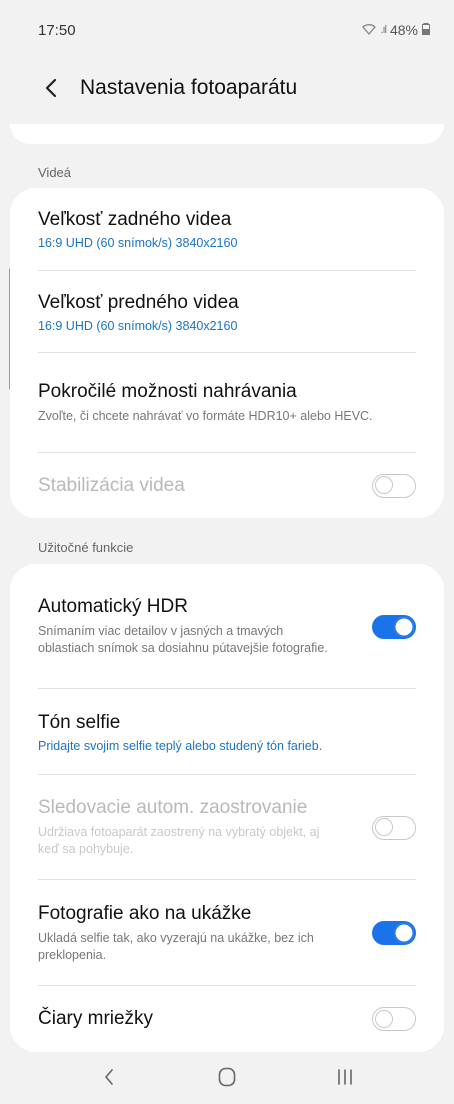 Image resolution: width=454 pixels, height=1104 pixels. What do you see at coordinates (55, 172) in the screenshot?
I see `section-label-videos: Videá` at bounding box center [55, 172].